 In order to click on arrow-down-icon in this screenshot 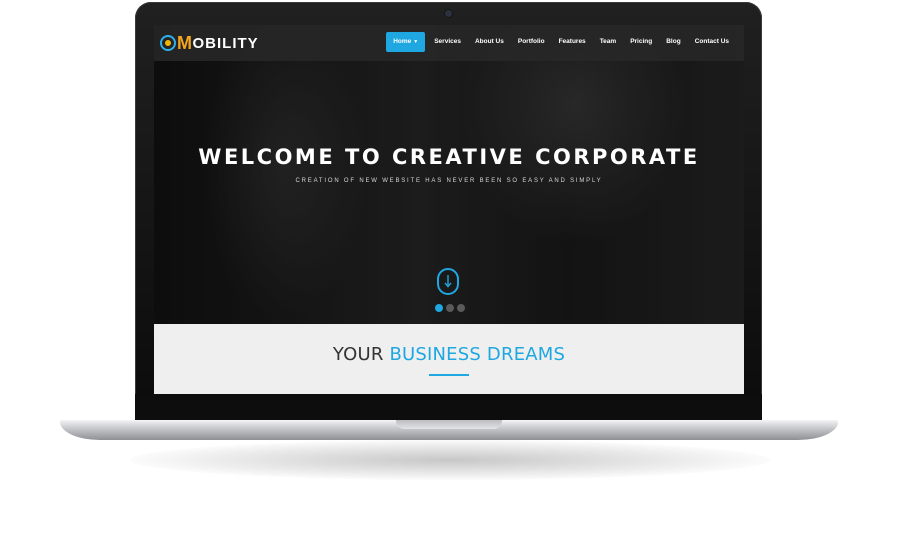, I will do `click(448, 281)`.